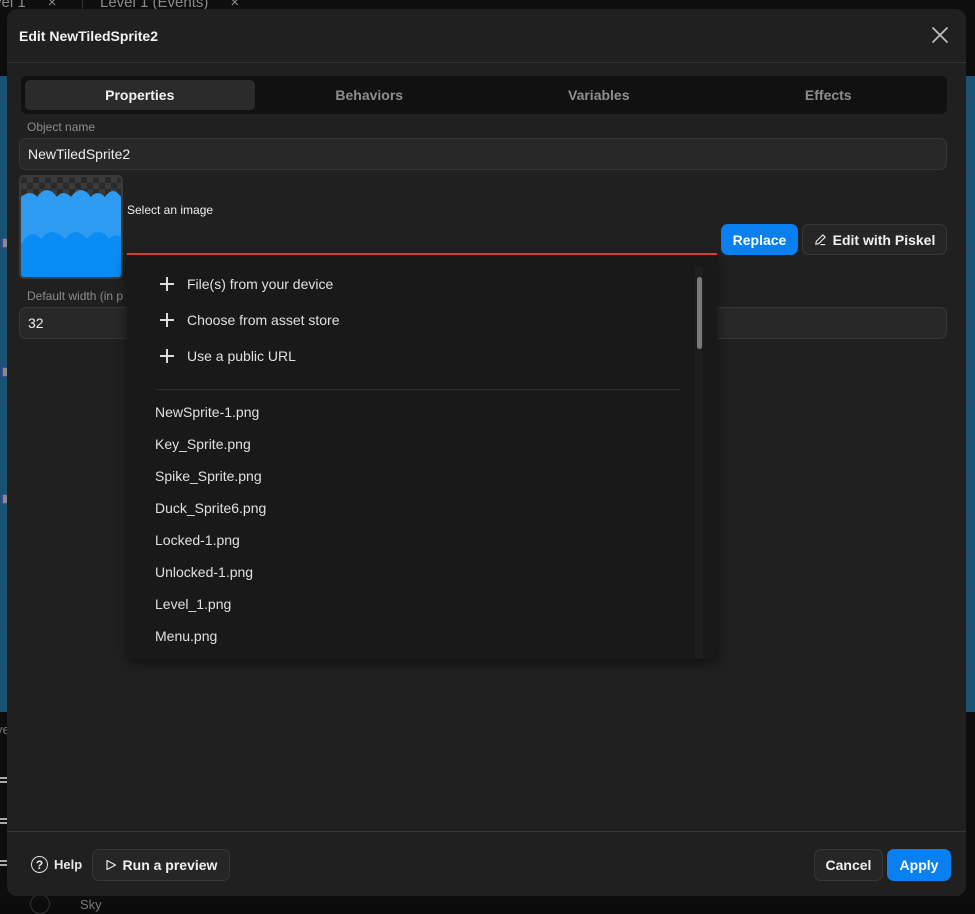 The height and width of the screenshot is (914, 975). What do you see at coordinates (204, 572) in the screenshot?
I see `dropdown-item: Unlocked-1.png` at bounding box center [204, 572].